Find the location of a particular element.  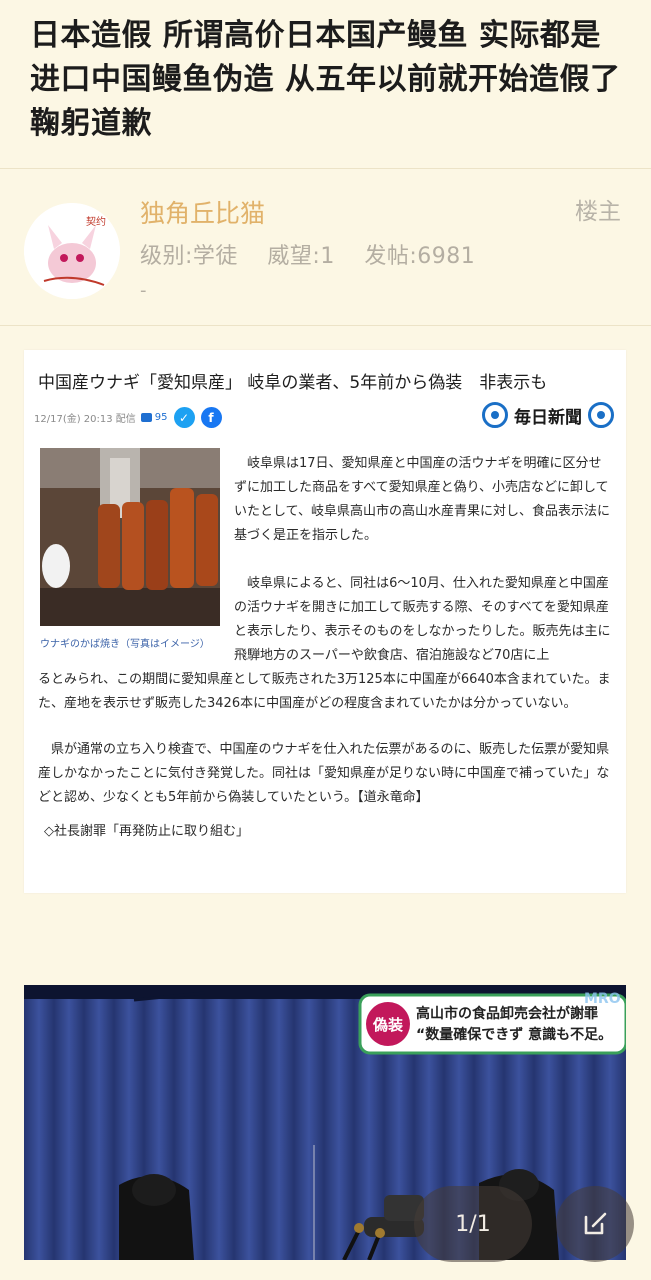

author-signature: - is located at coordinates (143, 290).